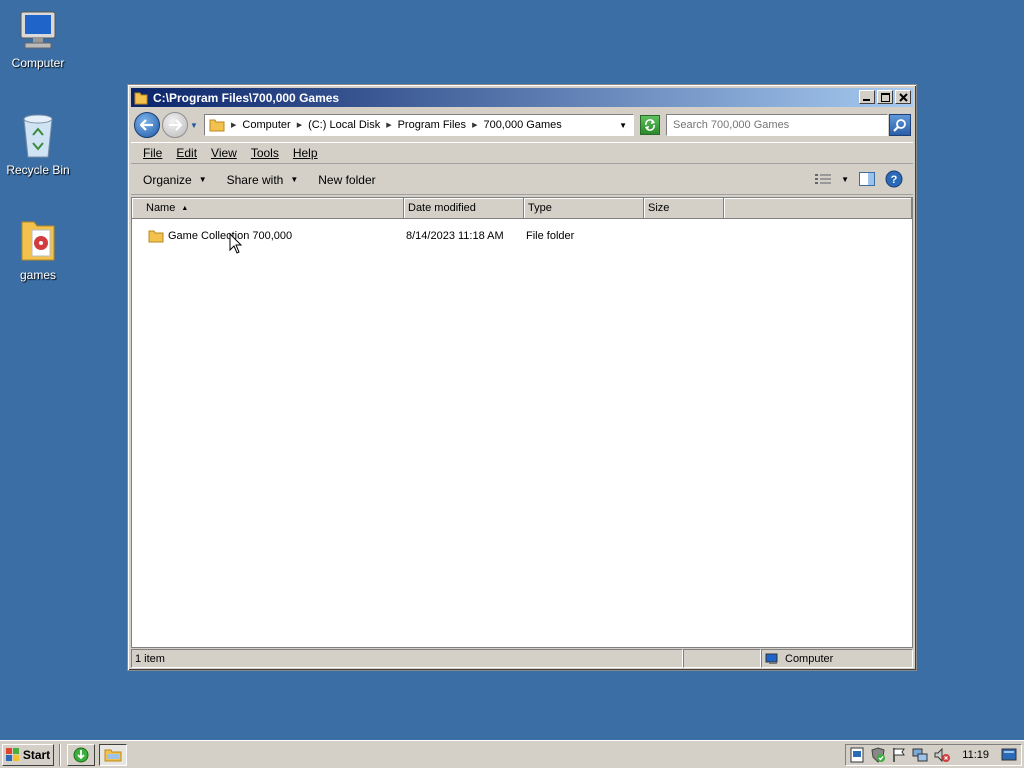  I want to click on forward-button, so click(175, 125).